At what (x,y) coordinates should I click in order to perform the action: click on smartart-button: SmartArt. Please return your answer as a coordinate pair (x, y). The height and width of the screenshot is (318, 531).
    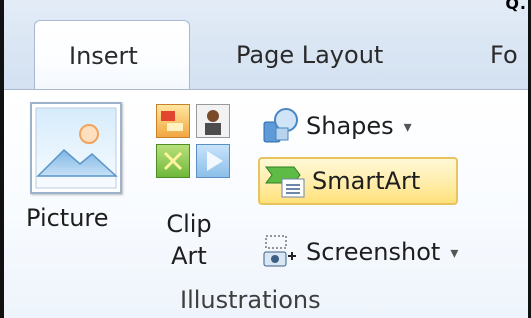
    Looking at the image, I should click on (358, 181).